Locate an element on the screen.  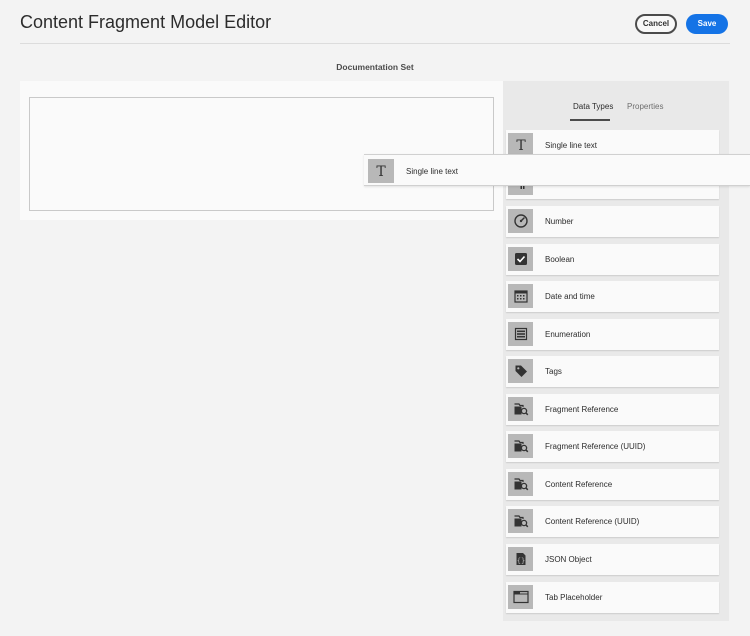
gauge-icon is located at coordinates (520, 221).